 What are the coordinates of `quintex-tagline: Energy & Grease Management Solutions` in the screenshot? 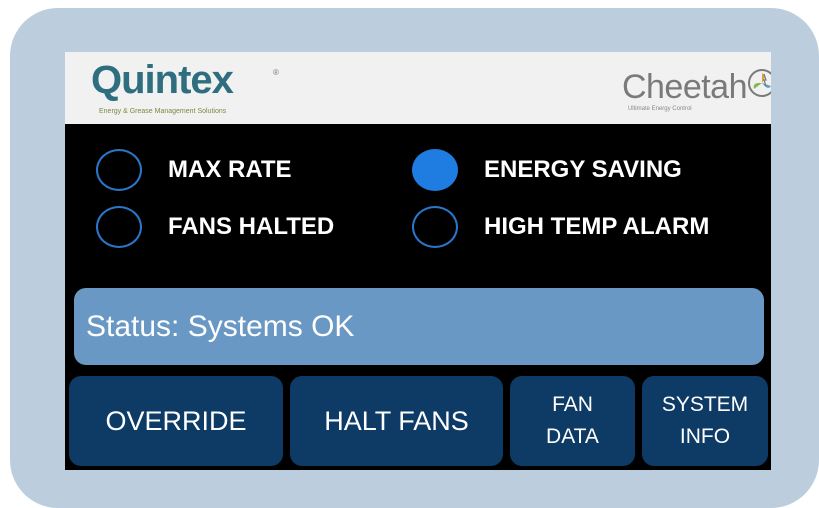 It's located at (163, 111).